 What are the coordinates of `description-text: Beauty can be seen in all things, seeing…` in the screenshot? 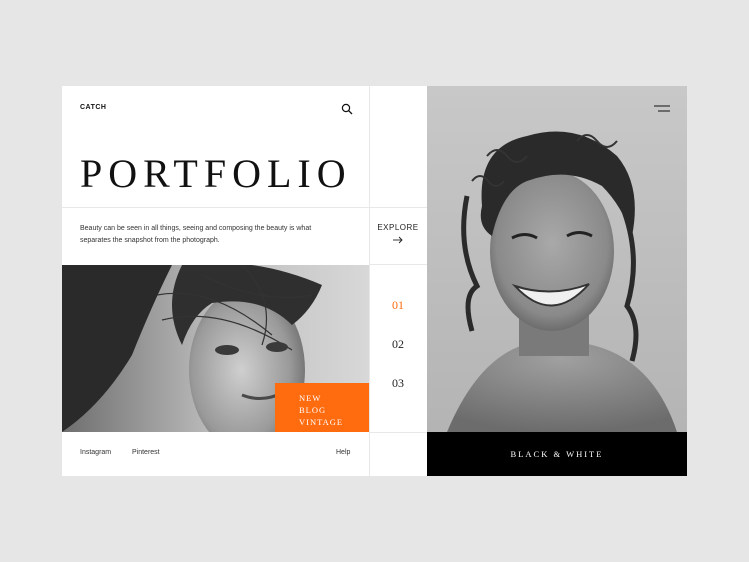 It's located at (196, 234).